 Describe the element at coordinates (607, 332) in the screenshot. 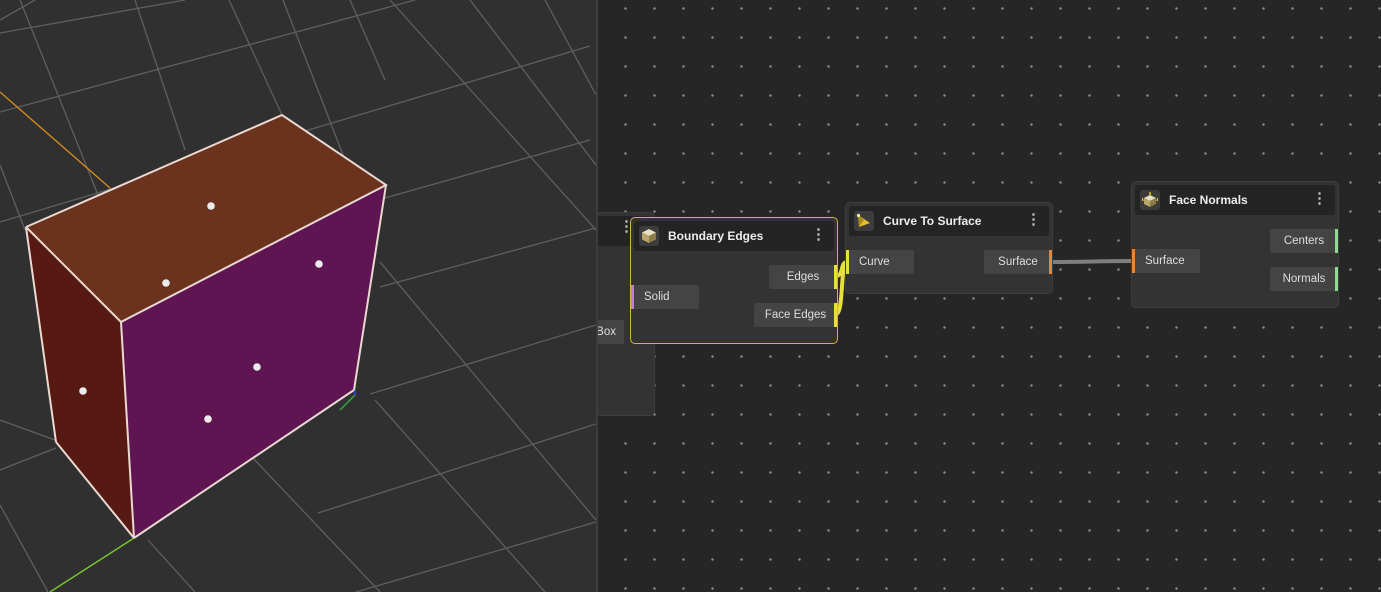

I see `port-label: Box` at that location.